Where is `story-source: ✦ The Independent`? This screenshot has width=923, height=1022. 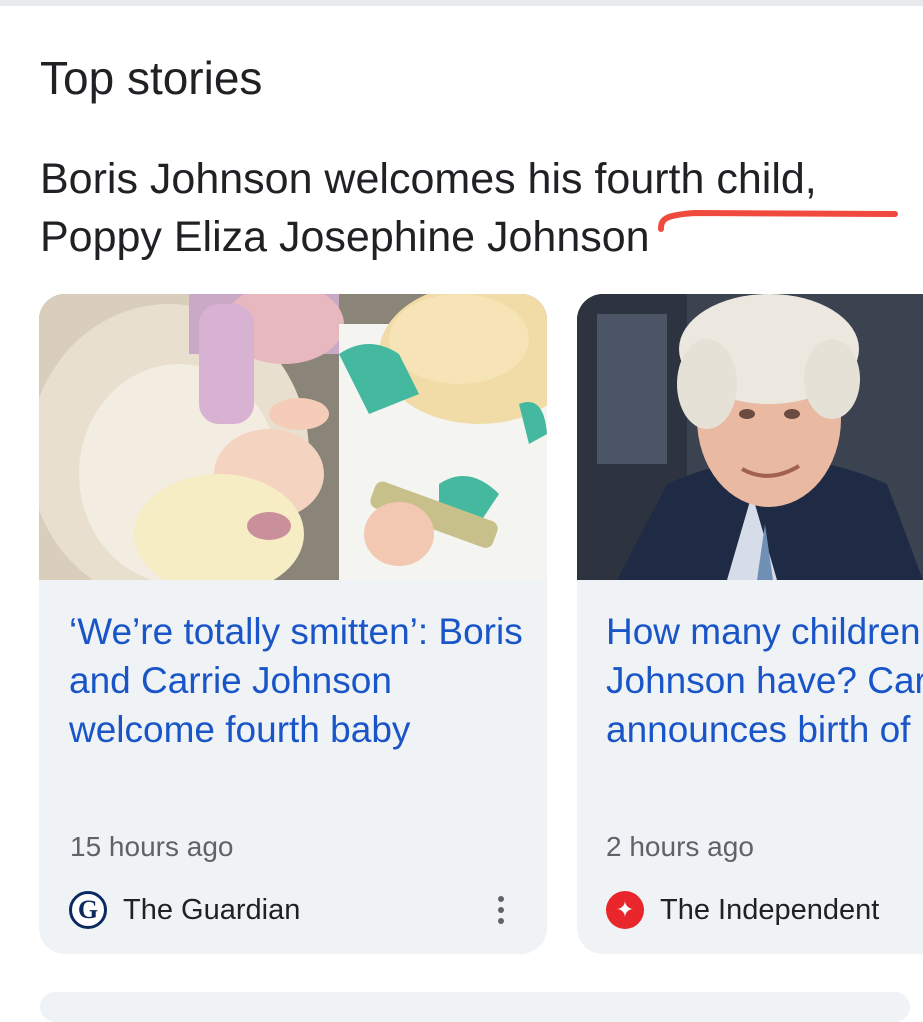 story-source: ✦ The Independent is located at coordinates (742, 910).